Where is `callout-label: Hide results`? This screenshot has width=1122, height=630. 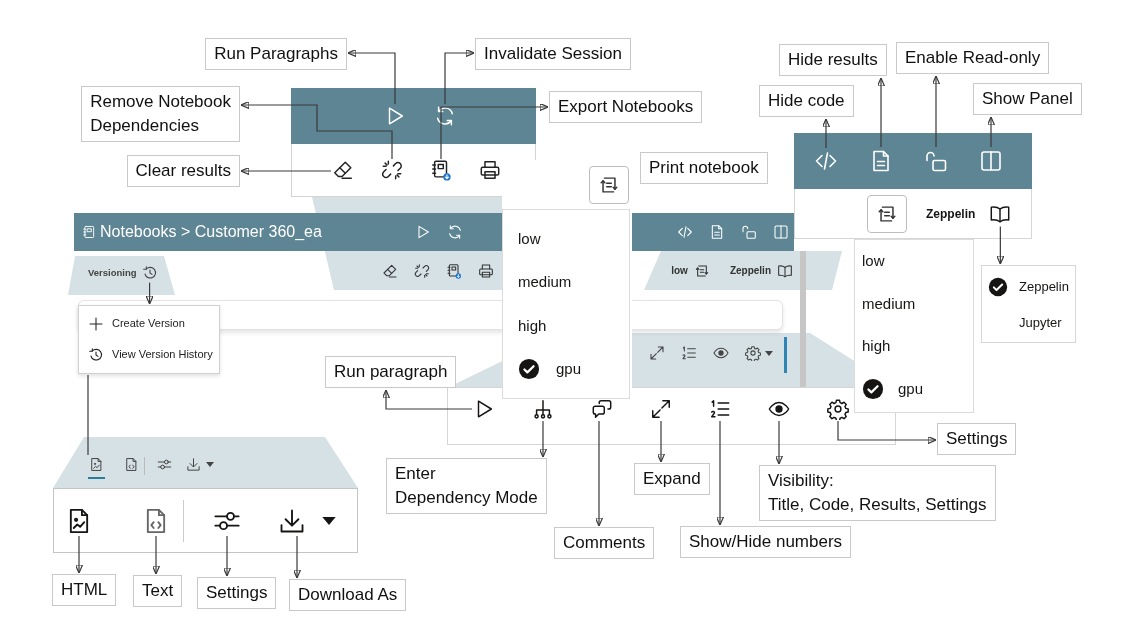 callout-label: Hide results is located at coordinates (833, 60).